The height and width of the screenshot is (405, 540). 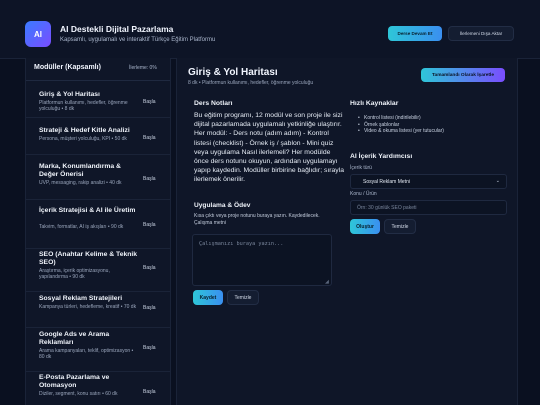 What do you see at coordinates (81, 298) in the screenshot?
I see `module-title: Sosyal Reklam Stratejileri` at bounding box center [81, 298].